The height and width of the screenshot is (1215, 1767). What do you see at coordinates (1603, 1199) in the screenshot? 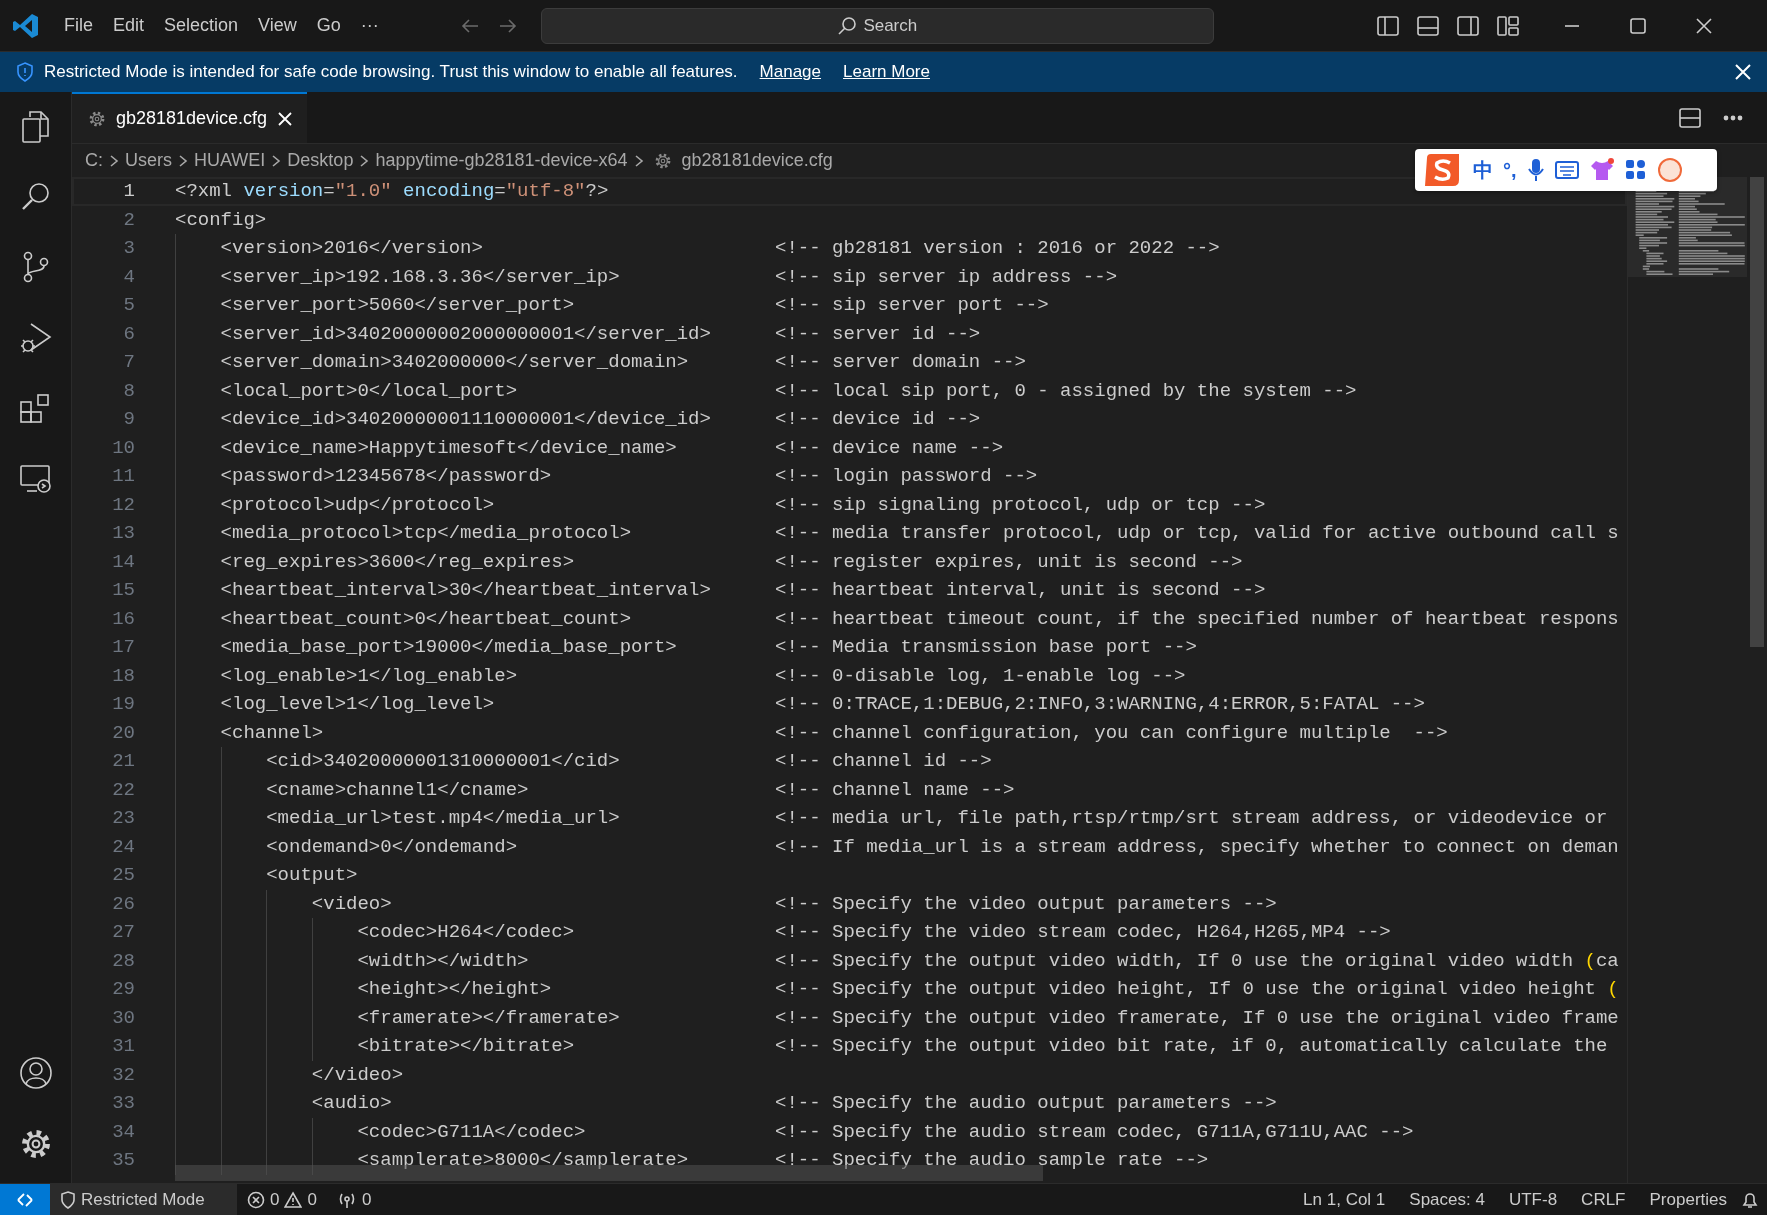
I see `status-item: CRLF` at bounding box center [1603, 1199].